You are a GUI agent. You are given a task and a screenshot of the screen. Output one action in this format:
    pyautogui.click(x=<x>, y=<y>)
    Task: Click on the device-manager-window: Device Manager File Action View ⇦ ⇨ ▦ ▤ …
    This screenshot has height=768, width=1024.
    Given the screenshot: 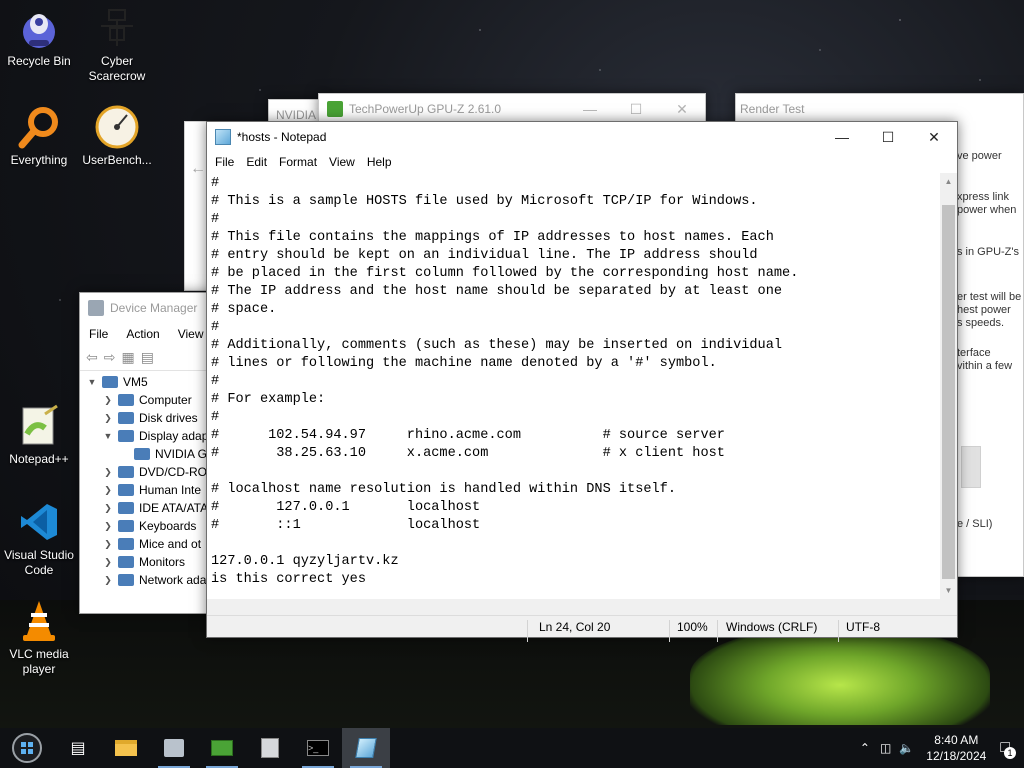 What is the action you would take?
    pyautogui.click(x=149, y=453)
    